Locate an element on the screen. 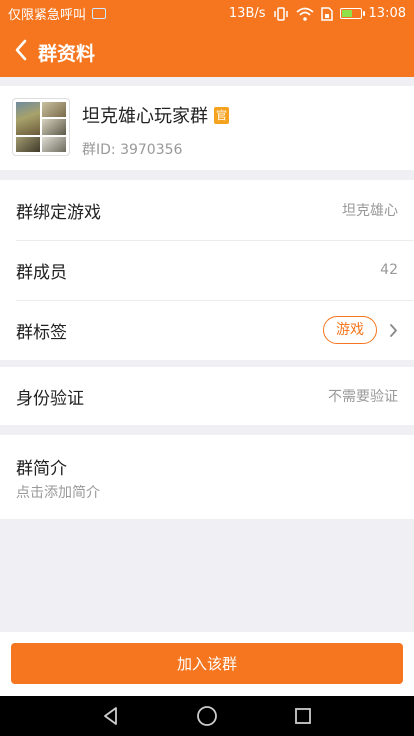 This screenshot has height=736, width=414. row-label: 群绑定游戏 is located at coordinates (58, 212).